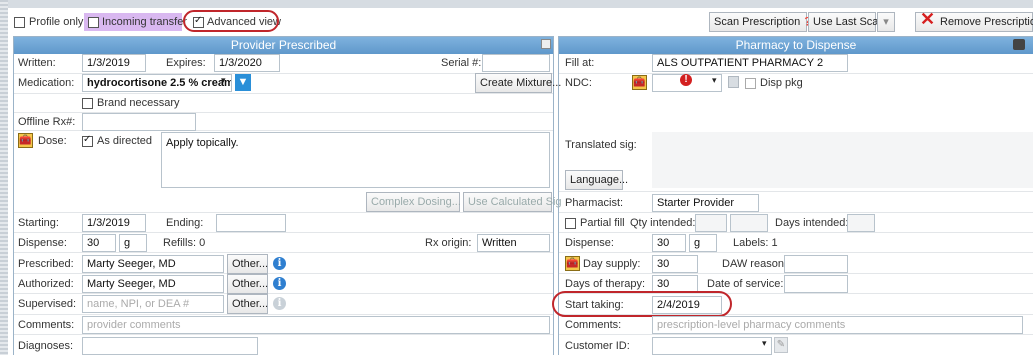  I want to click on authorized-input: Marty Seeger, MD, so click(153, 284).